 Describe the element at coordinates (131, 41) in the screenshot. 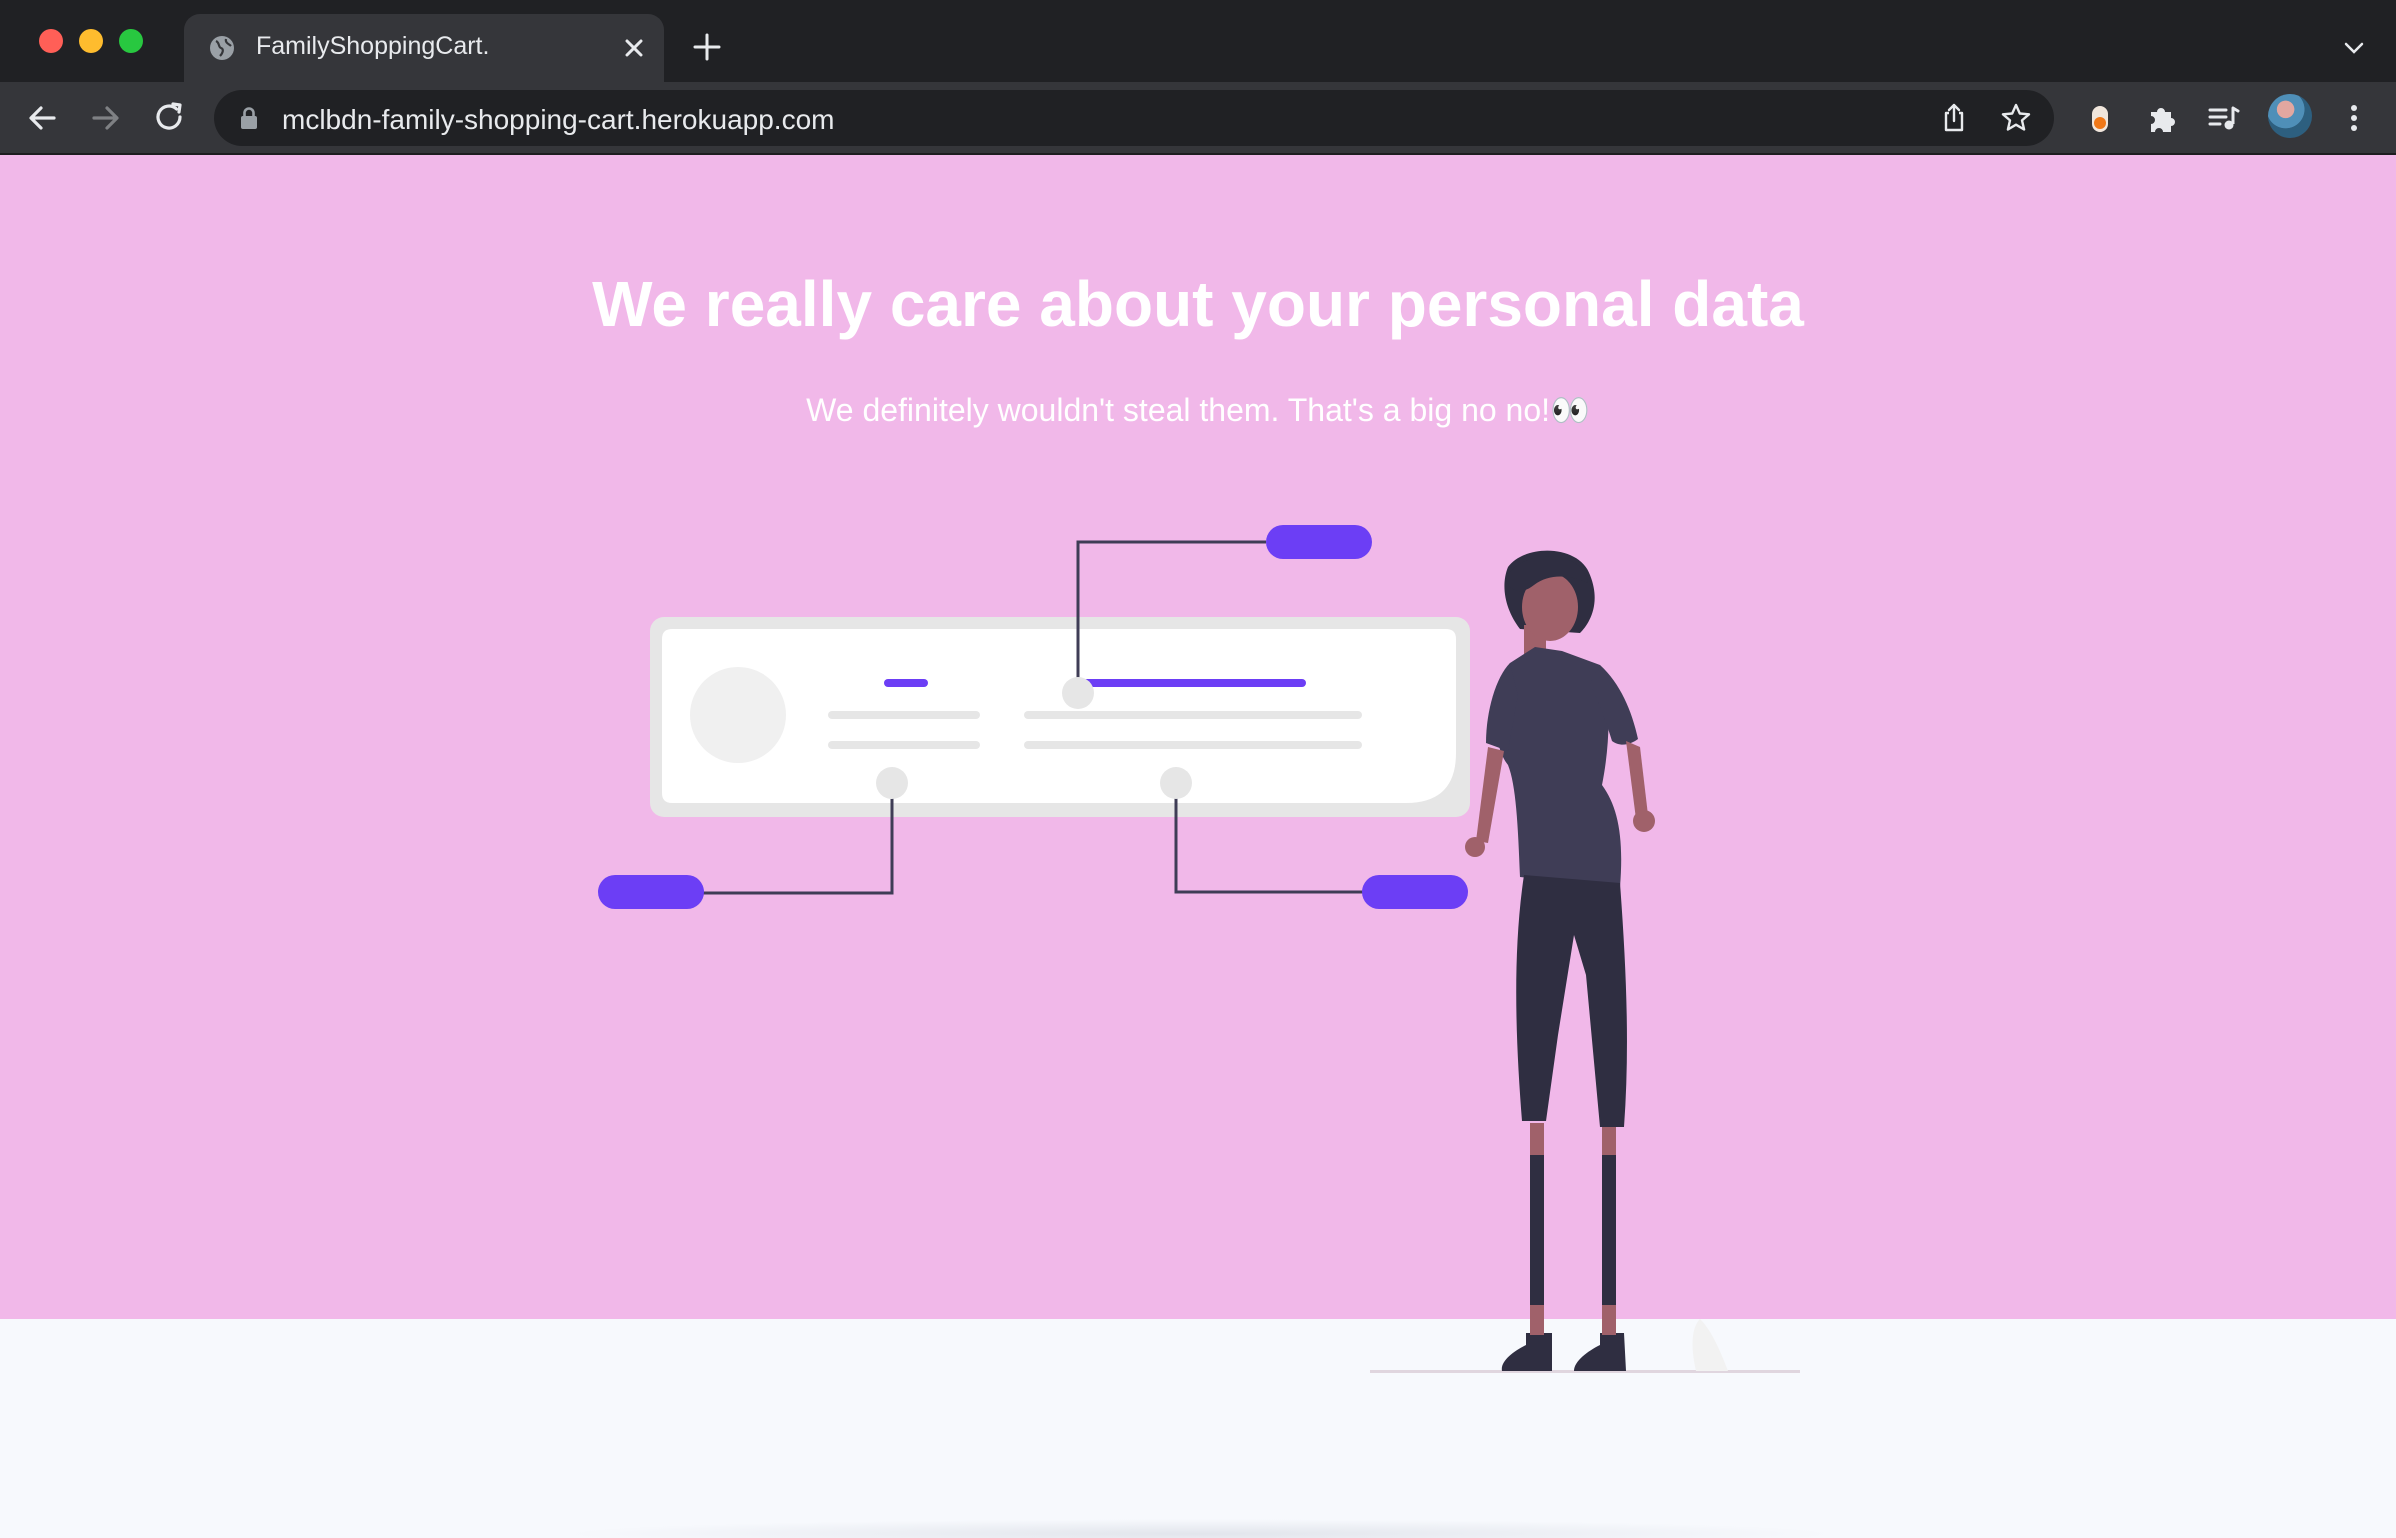

I see `zoom-window-button` at that location.